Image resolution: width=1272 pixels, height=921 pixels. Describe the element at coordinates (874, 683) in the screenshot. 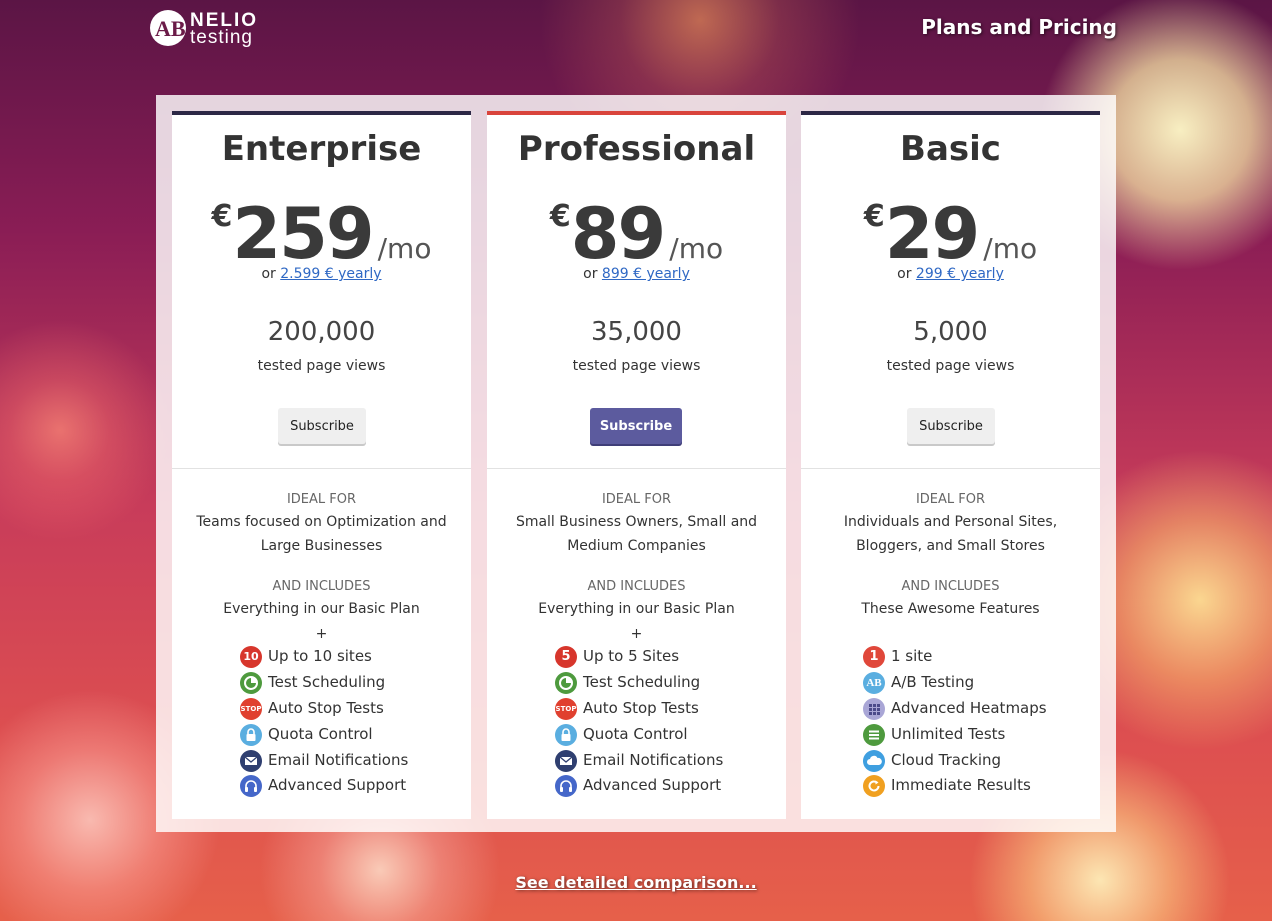

I see `ab-icon: AB` at that location.